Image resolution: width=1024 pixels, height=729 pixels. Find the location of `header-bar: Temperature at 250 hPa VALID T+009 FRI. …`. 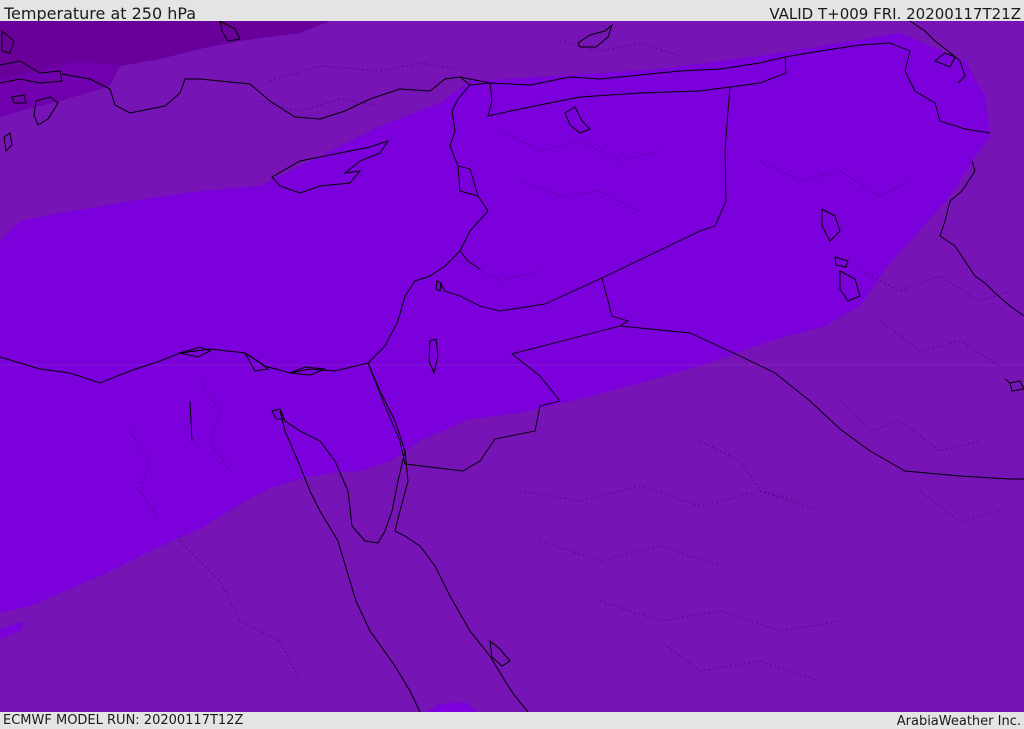

header-bar: Temperature at 250 hPa VALID T+009 FRI. … is located at coordinates (512, 11).